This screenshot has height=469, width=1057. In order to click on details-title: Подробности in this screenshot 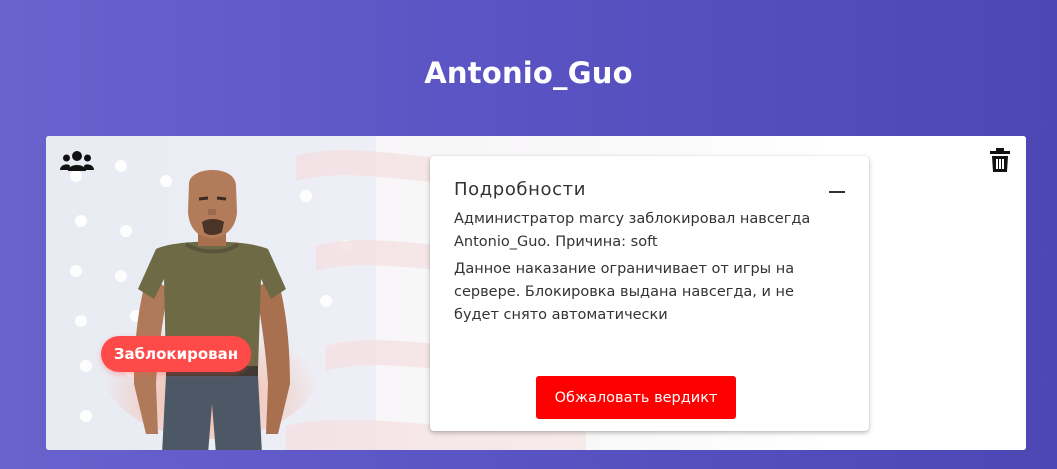, I will do `click(520, 189)`.